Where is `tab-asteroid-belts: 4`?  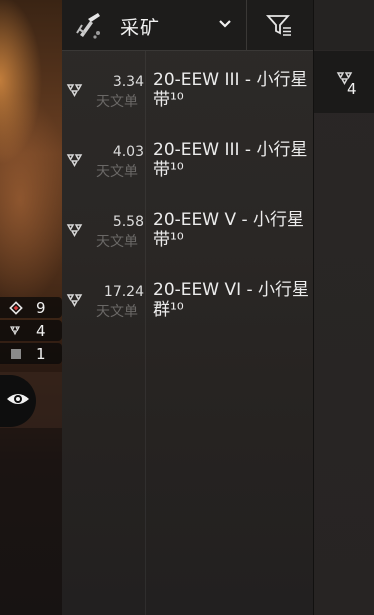
tab-asteroid-belts: 4 is located at coordinates (344, 82).